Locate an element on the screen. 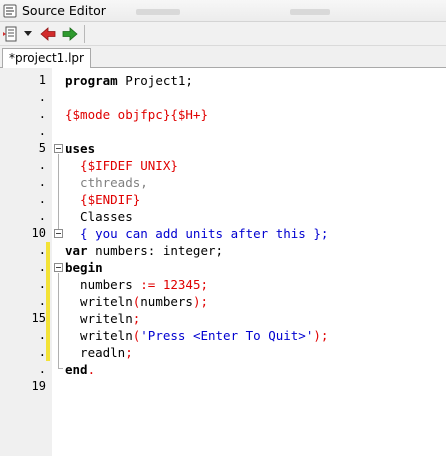  toolbar is located at coordinates (223, 34).